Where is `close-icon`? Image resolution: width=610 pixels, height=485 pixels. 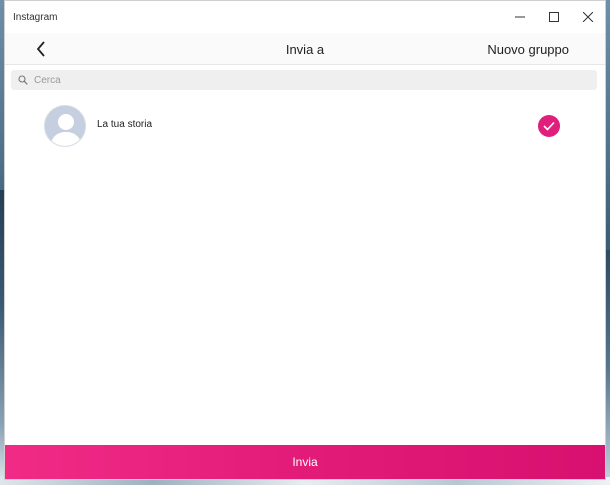
close-icon is located at coordinates (588, 17).